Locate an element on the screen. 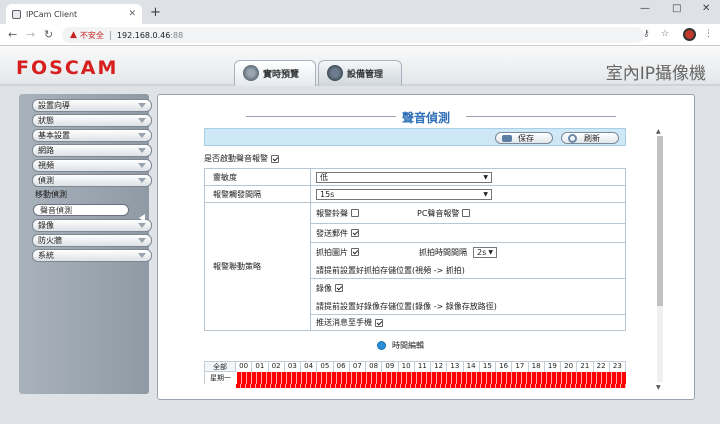  sidebar-item-status: 狀態 is located at coordinates (92, 120).